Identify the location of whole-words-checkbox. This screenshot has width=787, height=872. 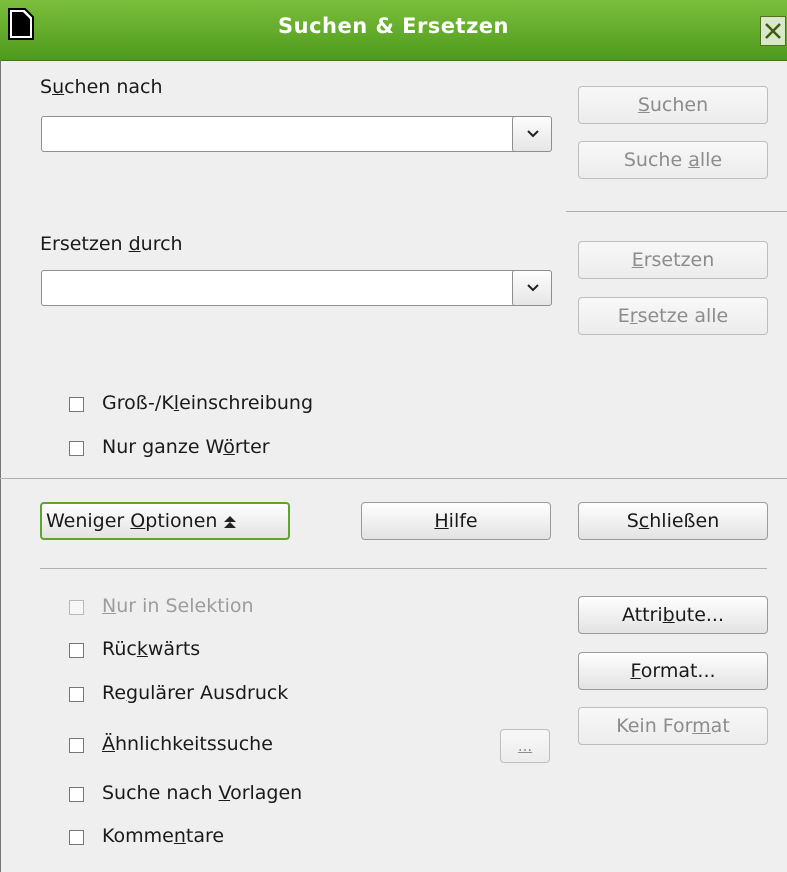
(76, 448).